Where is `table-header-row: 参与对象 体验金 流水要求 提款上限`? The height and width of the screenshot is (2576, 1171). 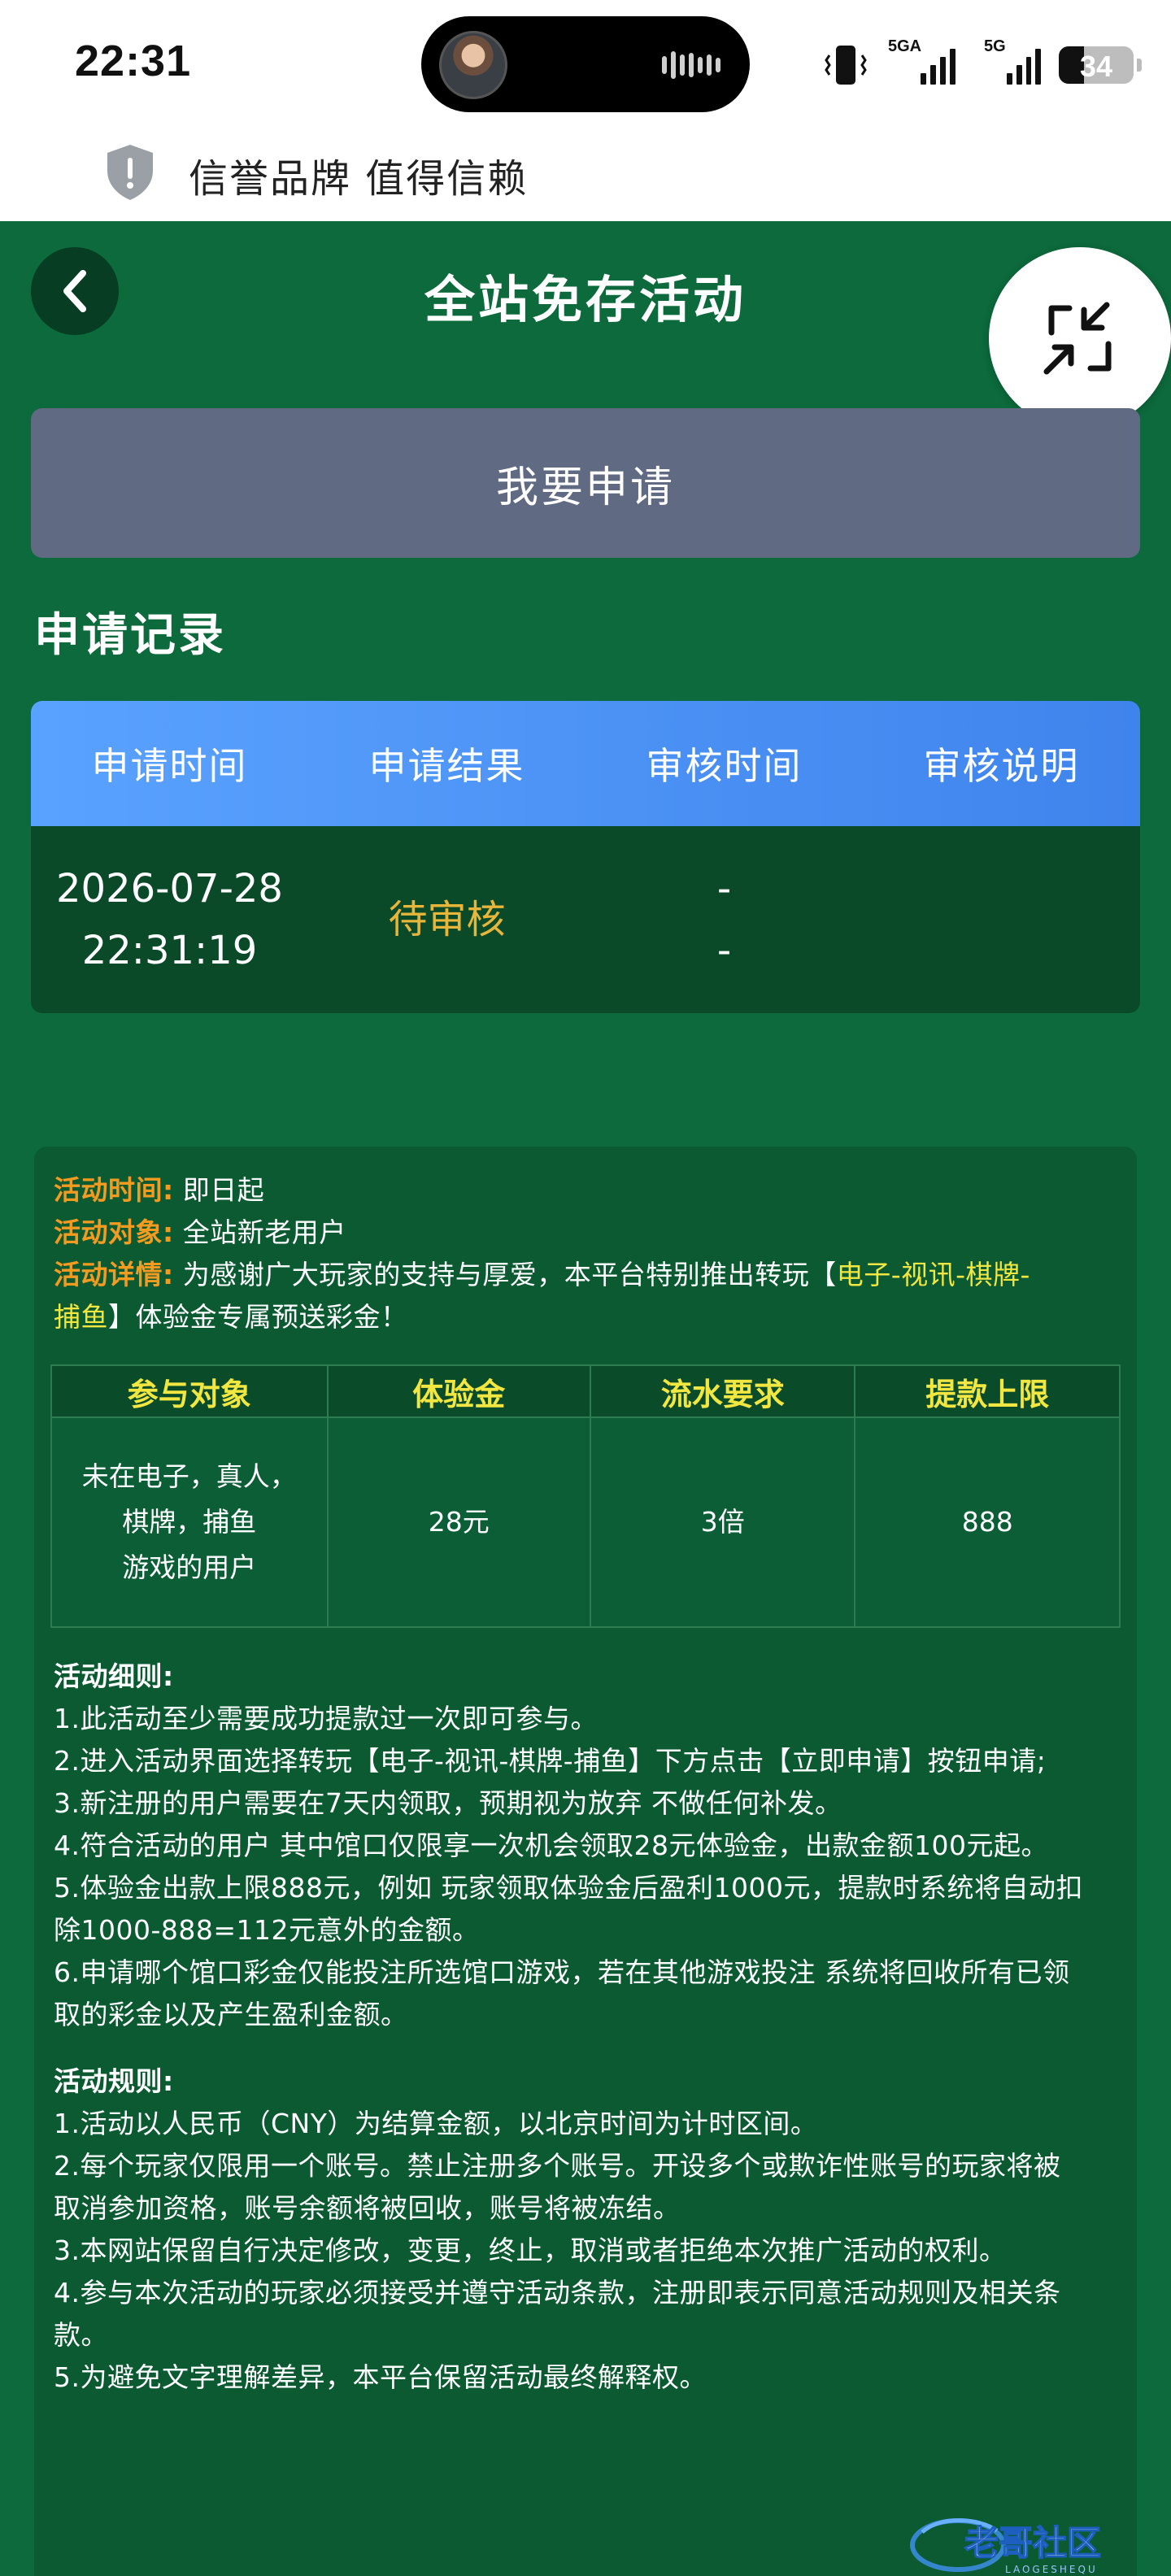
table-header-row: 参与对象 体验金 流水要求 提款上限 is located at coordinates (585, 1391).